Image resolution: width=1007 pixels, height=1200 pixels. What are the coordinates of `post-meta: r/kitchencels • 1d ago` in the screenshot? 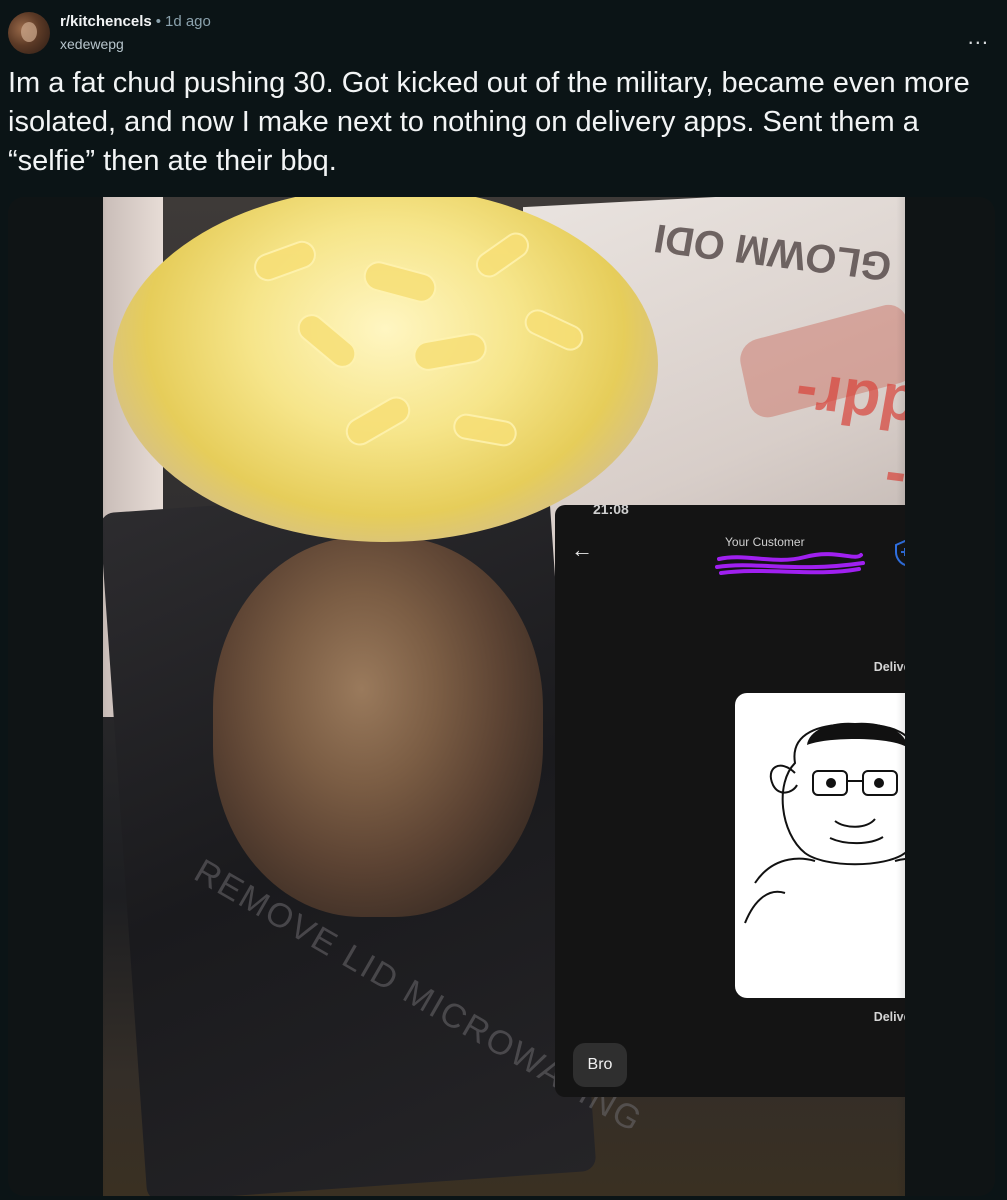 It's located at (135, 22).